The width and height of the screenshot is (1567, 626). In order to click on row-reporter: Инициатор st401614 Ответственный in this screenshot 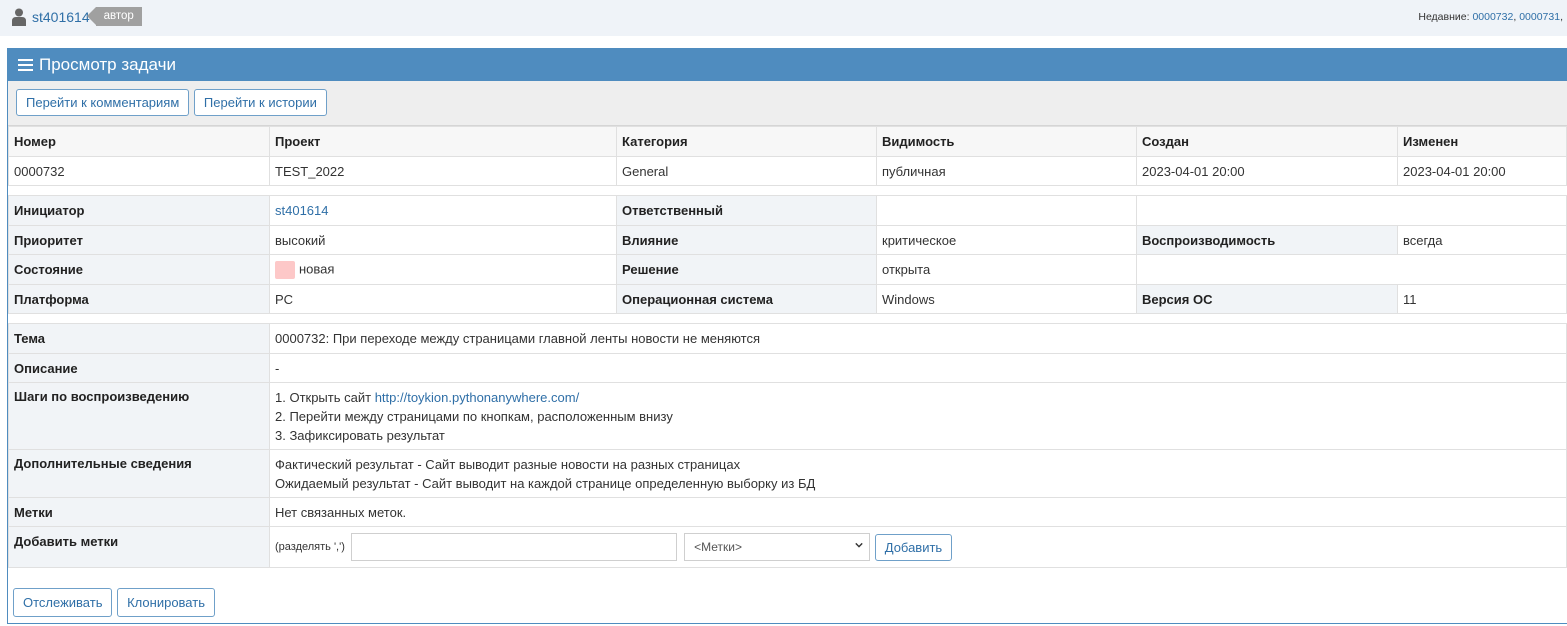, I will do `click(787, 210)`.